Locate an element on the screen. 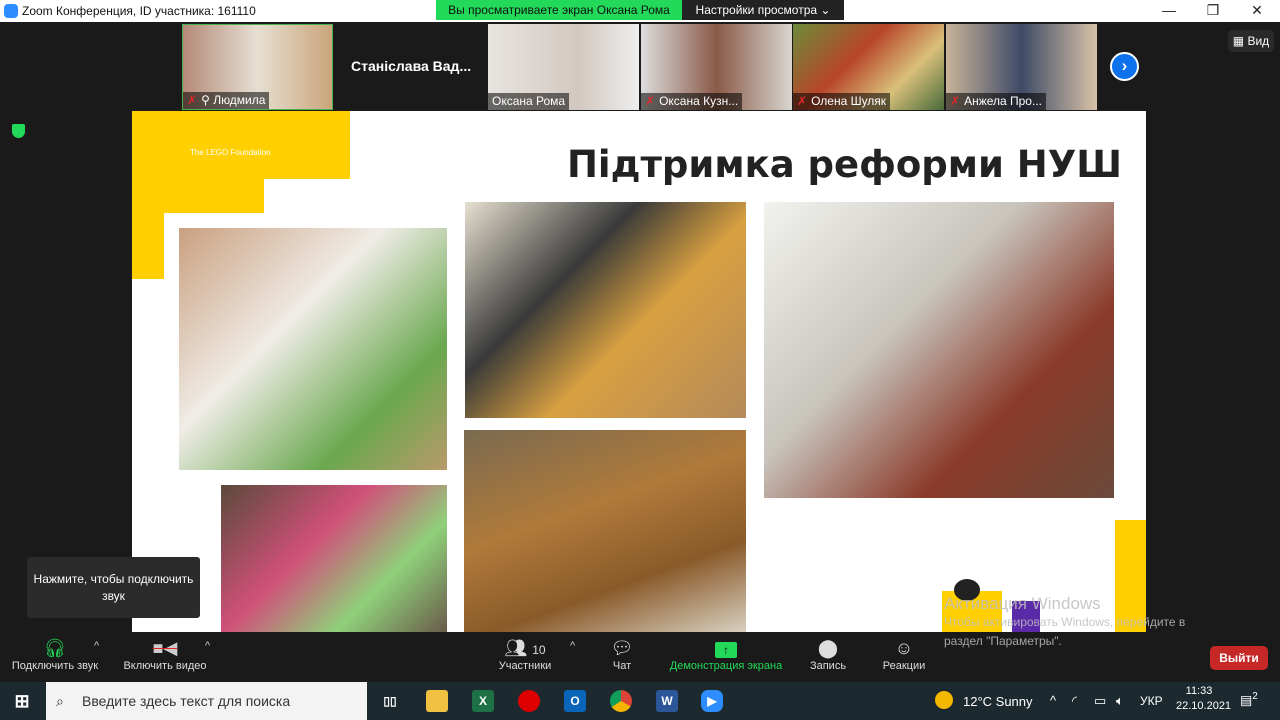  zoom-logo-icon is located at coordinates (11, 11).